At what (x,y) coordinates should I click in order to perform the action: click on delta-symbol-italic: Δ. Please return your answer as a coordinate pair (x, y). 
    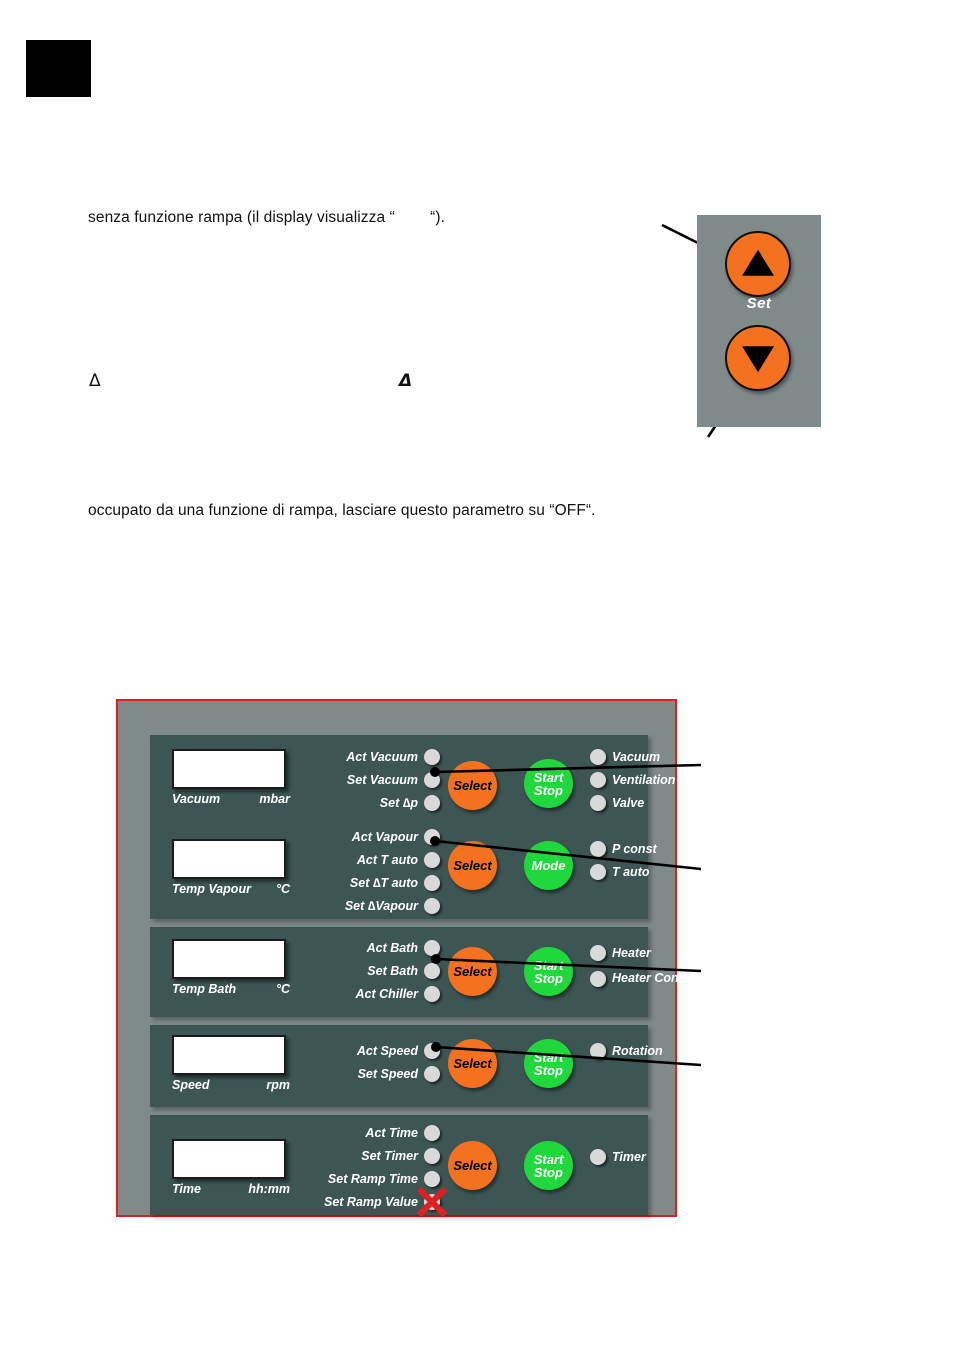
    Looking at the image, I should click on (406, 381).